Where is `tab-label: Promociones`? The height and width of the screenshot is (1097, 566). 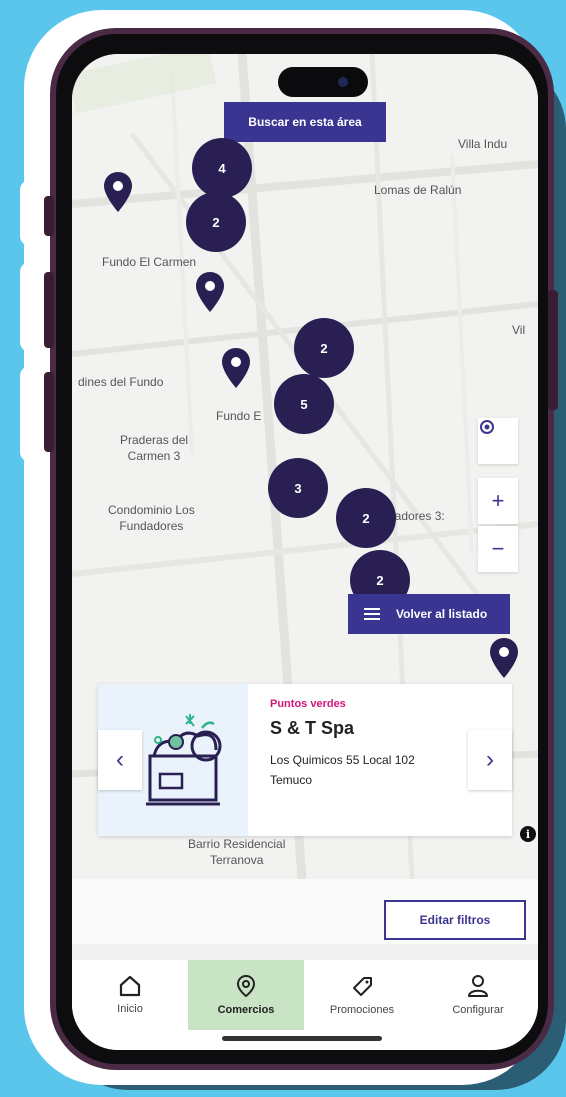
tab-label: Promociones is located at coordinates (362, 1010).